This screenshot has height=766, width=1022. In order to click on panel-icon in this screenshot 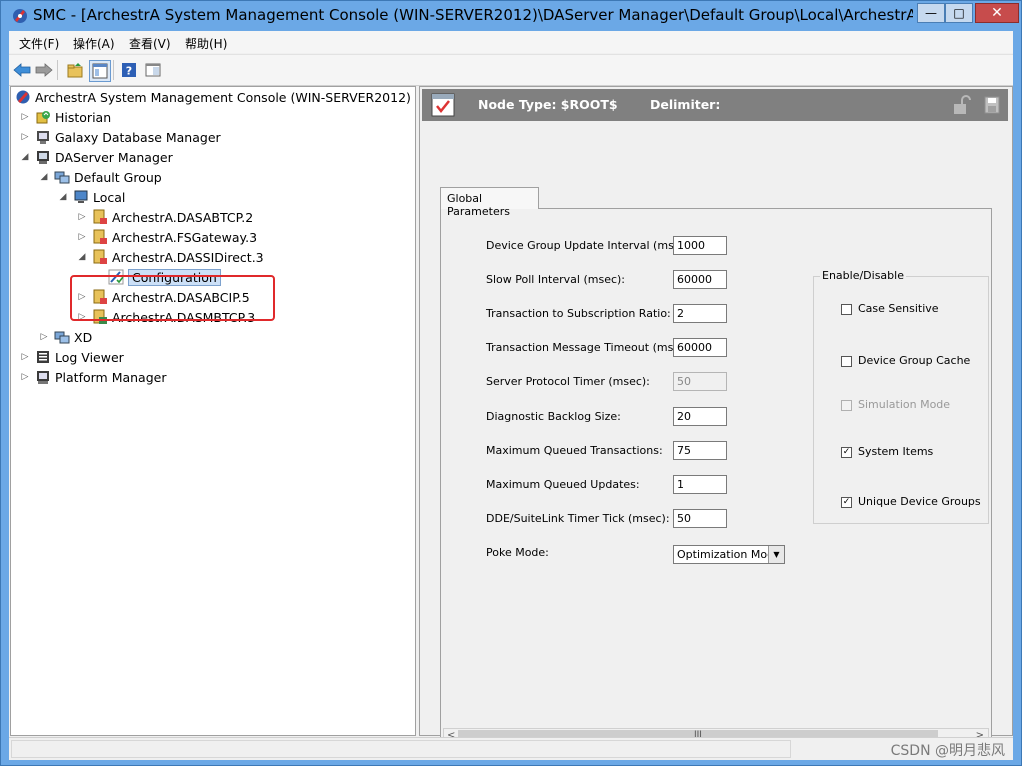, I will do `click(153, 70)`.